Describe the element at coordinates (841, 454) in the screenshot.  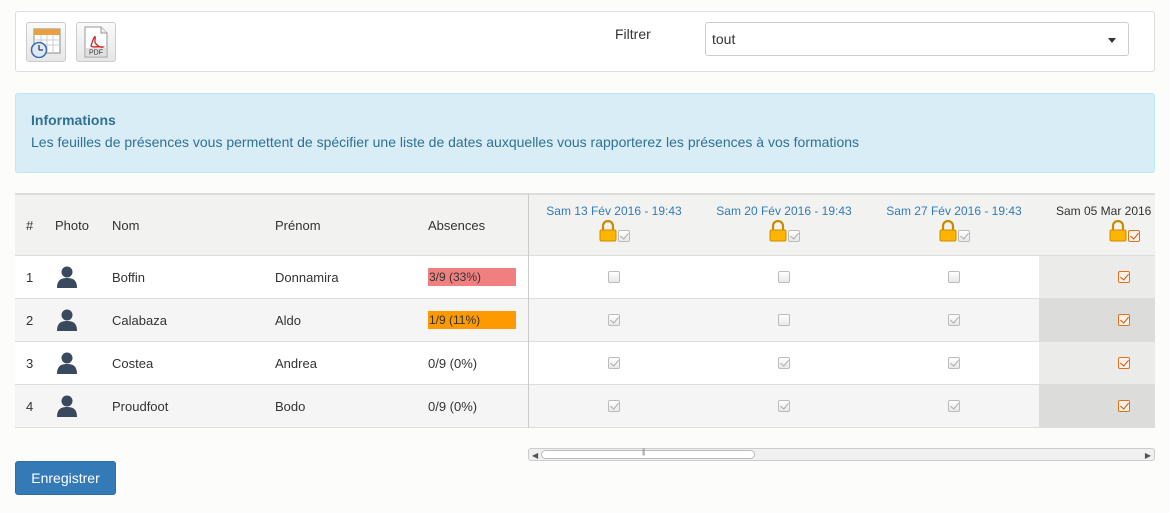
I see `horizontal-scrollbar: ◀ ▶` at that location.